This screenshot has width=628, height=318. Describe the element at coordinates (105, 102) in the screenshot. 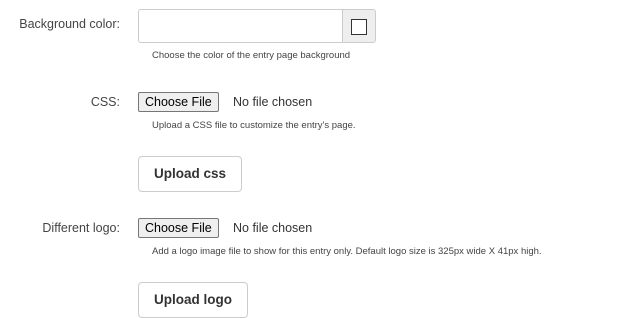

I see `css-label: CSS:` at that location.